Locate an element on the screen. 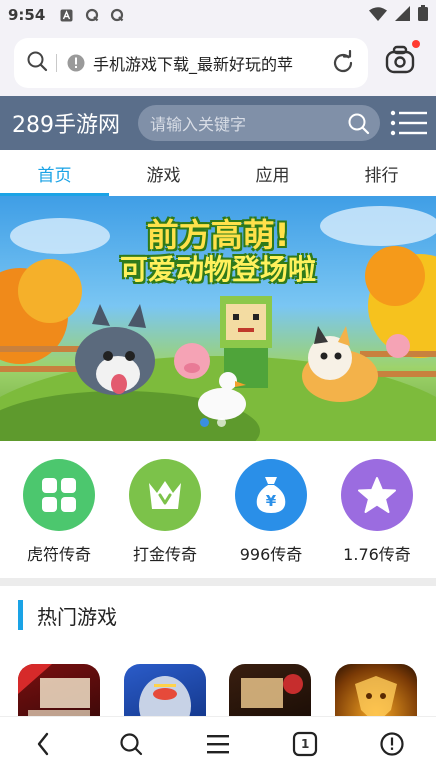 The height and width of the screenshot is (770, 436). menu-button is located at coordinates (218, 744).